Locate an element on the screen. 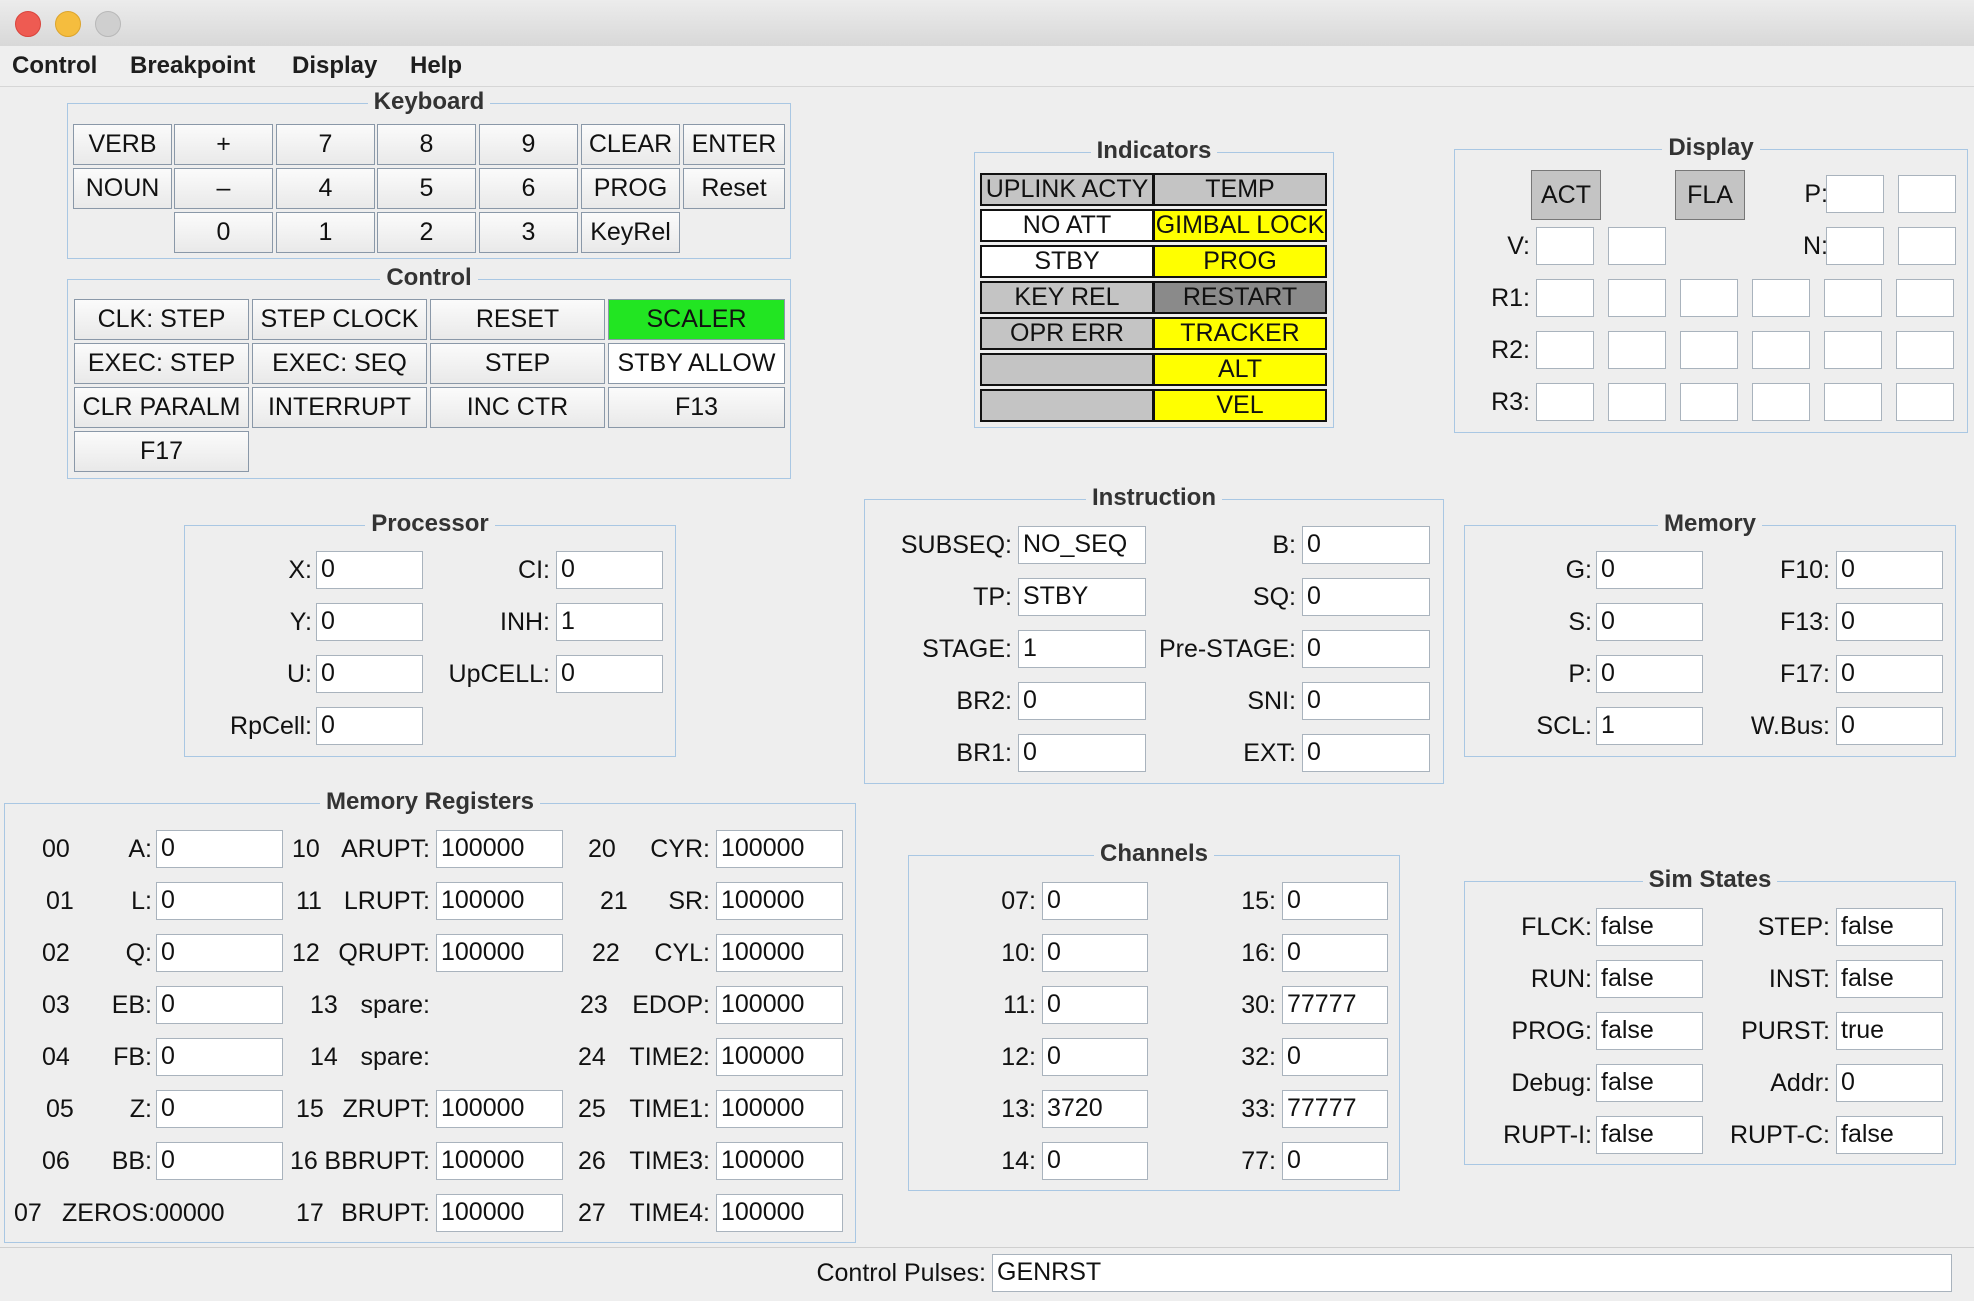 This screenshot has height=1301, width=1974. menu-breakpoint: Breakpoint is located at coordinates (192, 66).